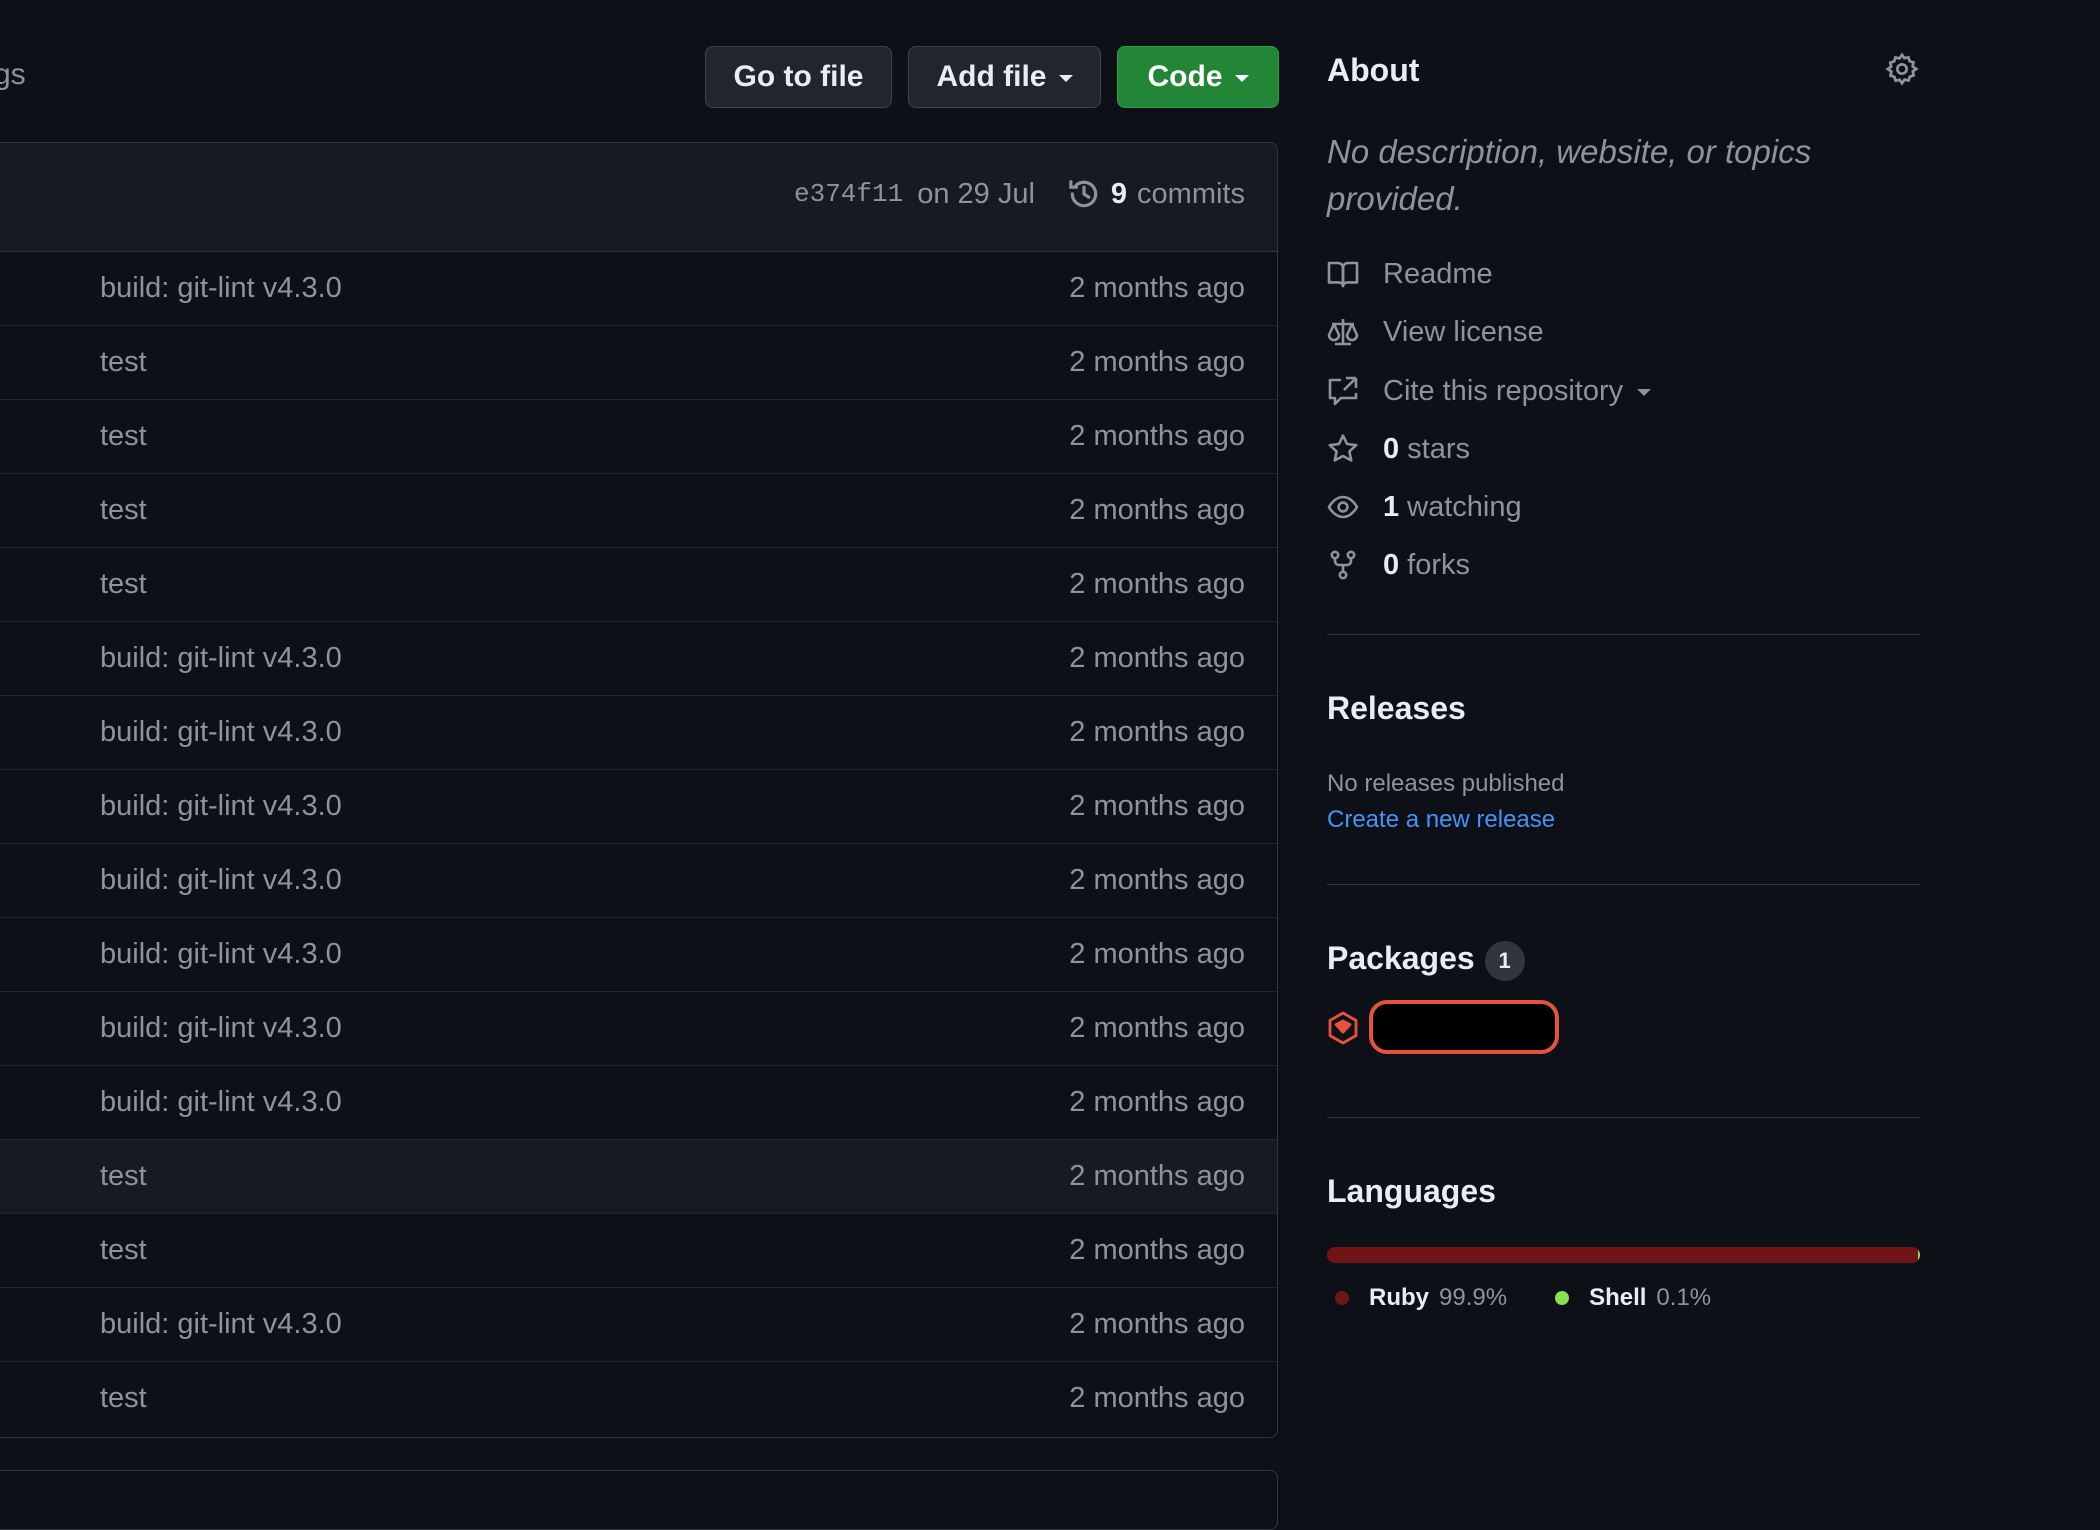  Describe the element at coordinates (1473, 1297) in the screenshot. I see `language-percent: 99.9%` at that location.